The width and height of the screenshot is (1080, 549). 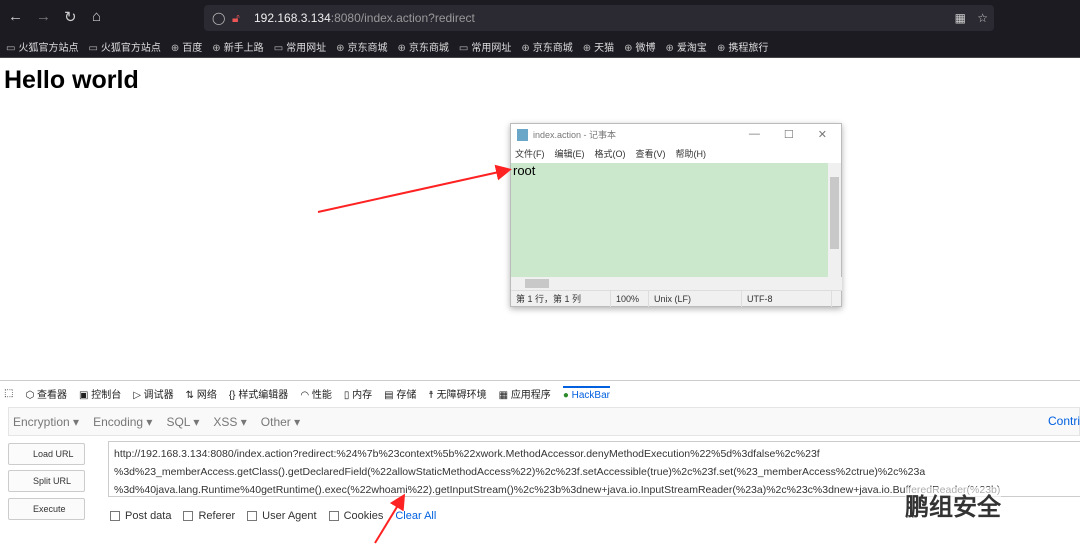 What do you see at coordinates (414, 354) in the screenshot?
I see `annotation-arrows` at bounding box center [414, 354].